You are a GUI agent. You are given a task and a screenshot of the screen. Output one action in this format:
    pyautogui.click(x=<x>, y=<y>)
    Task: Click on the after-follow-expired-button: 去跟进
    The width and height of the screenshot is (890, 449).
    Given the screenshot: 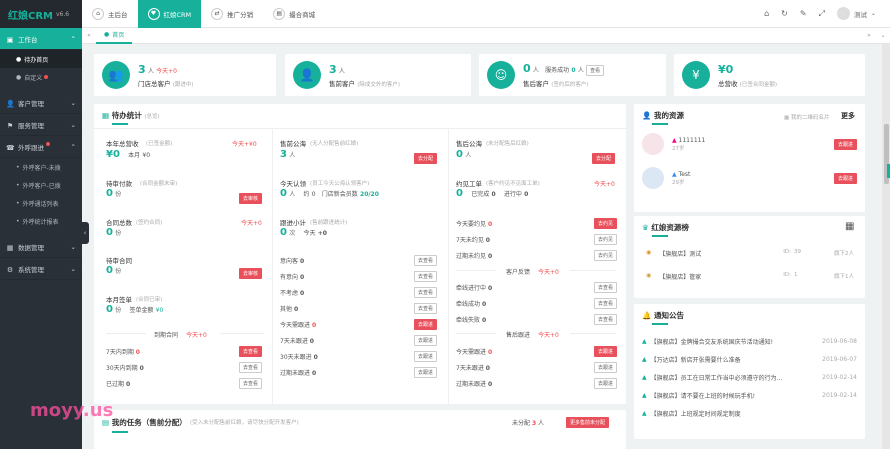 What is the action you would take?
    pyautogui.click(x=606, y=383)
    